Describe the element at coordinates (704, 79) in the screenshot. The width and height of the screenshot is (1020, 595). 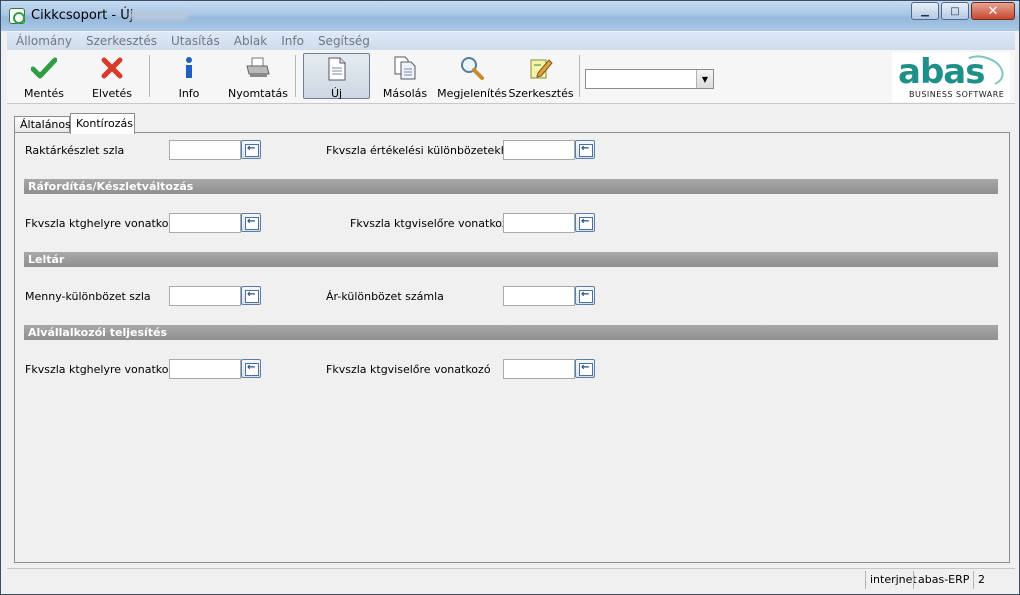
I see `chevron-down-icon: ▼` at that location.